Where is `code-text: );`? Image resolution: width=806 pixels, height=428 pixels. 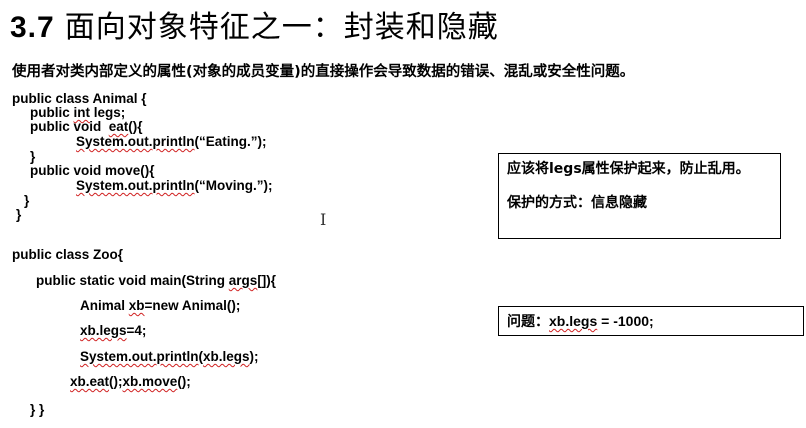 code-text: ); is located at coordinates (254, 356).